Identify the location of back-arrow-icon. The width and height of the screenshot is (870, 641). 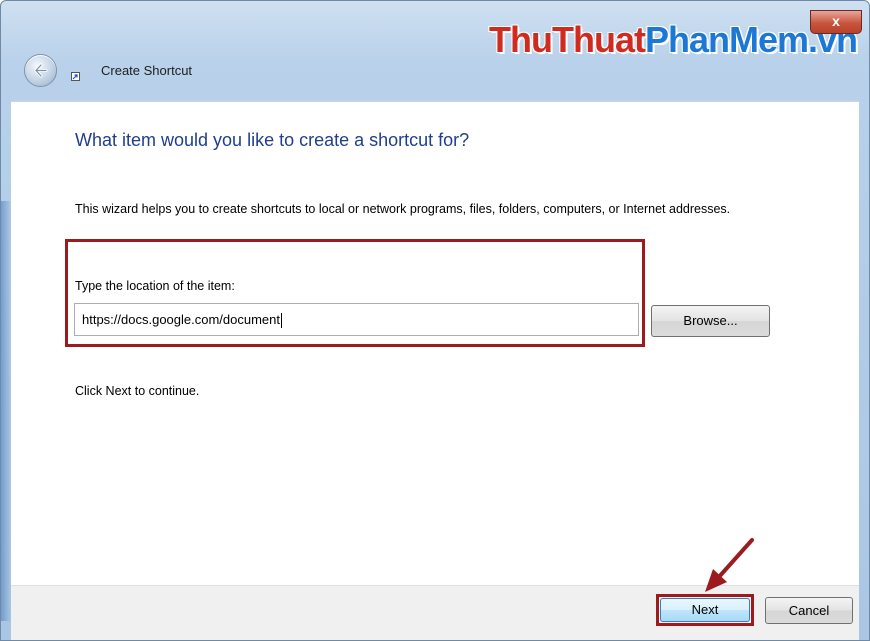
(41, 70).